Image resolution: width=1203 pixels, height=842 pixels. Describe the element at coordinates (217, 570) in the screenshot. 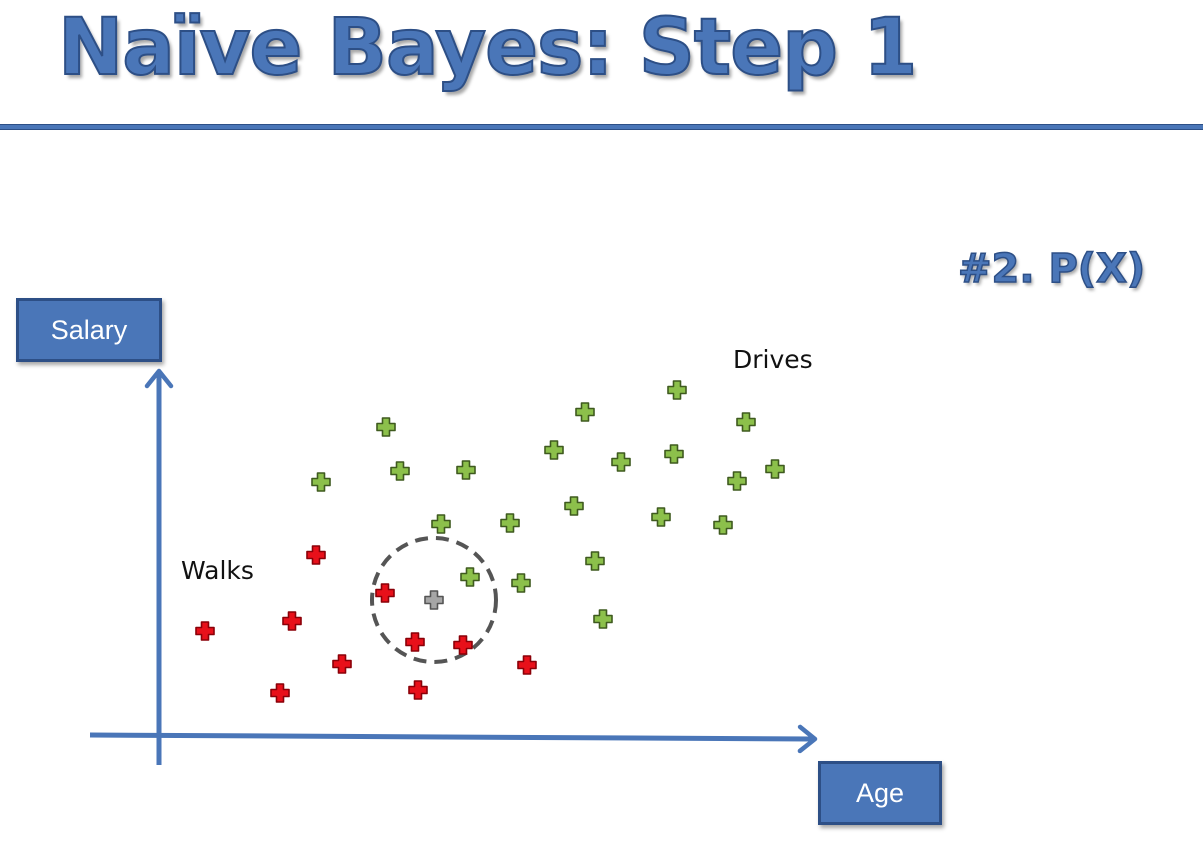

I see `walks-class-label: Walks` at that location.